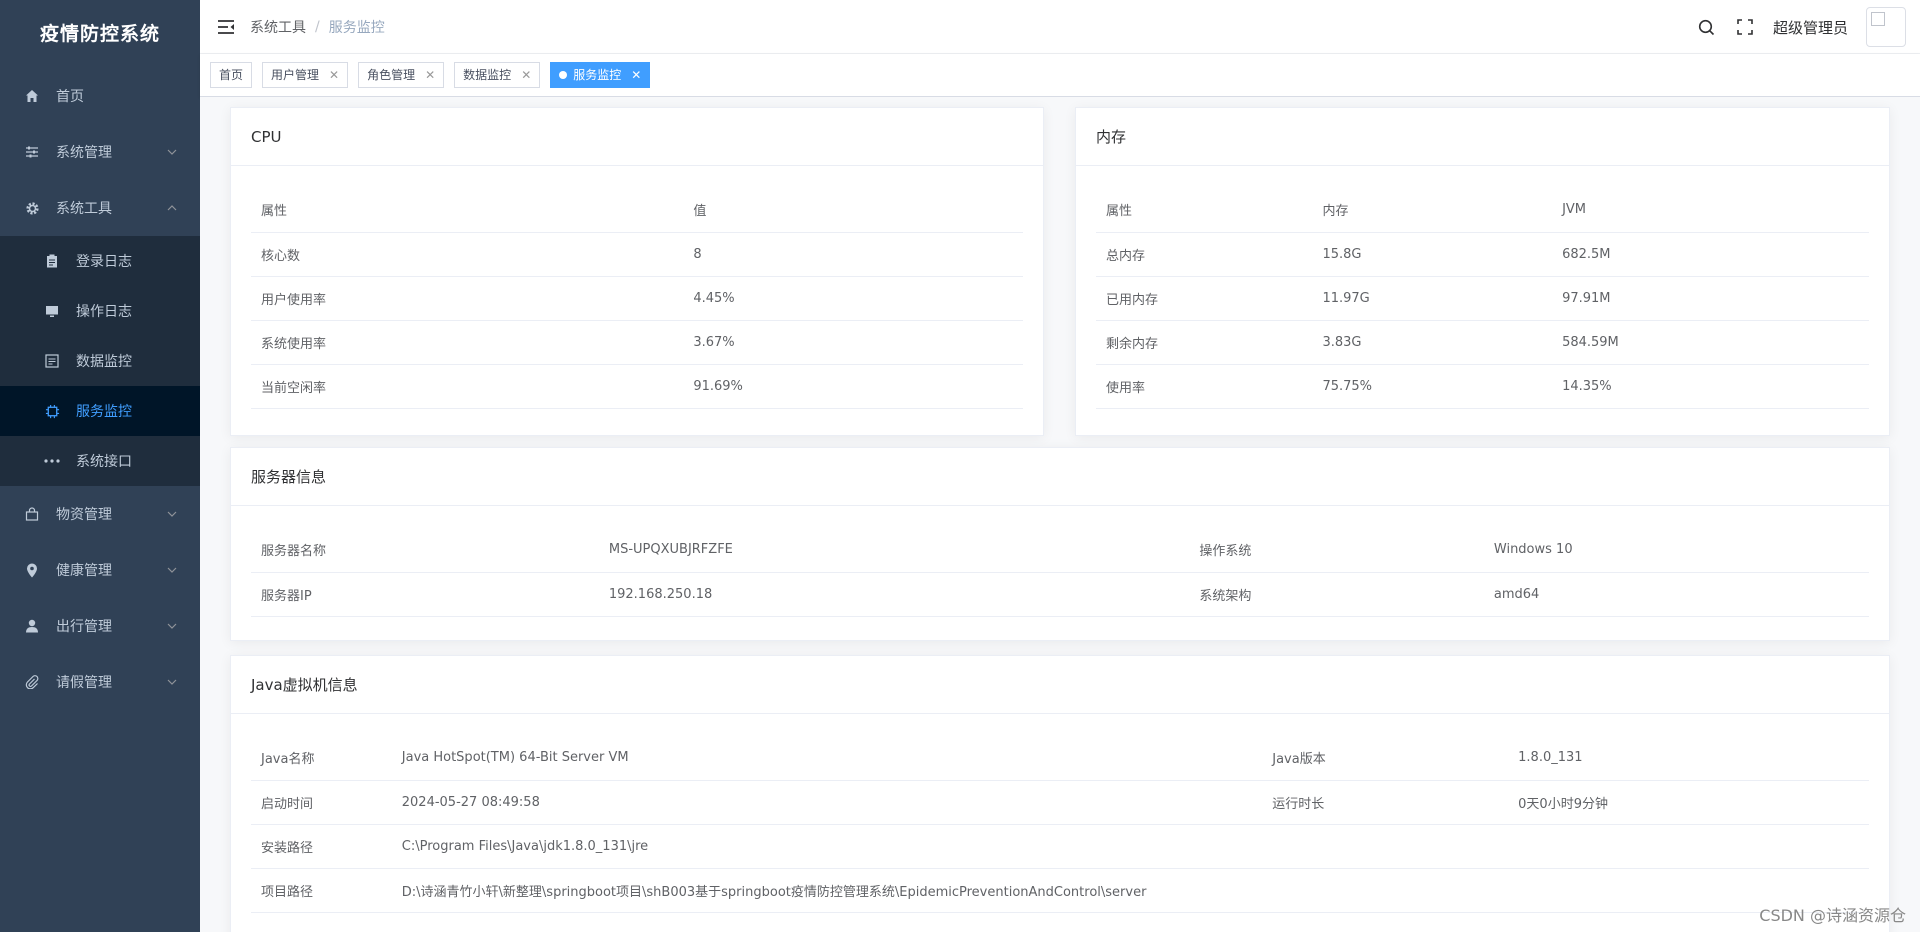 The image size is (1920, 932). Describe the element at coordinates (100, 261) in the screenshot. I see `sidebar-item-login-log: 登录日志` at that location.